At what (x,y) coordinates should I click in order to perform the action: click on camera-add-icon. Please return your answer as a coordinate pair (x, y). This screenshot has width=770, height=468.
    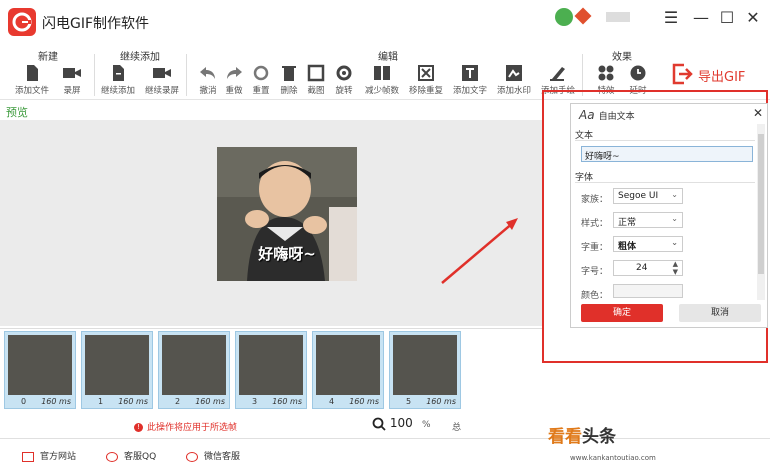
    Looking at the image, I should click on (162, 73).